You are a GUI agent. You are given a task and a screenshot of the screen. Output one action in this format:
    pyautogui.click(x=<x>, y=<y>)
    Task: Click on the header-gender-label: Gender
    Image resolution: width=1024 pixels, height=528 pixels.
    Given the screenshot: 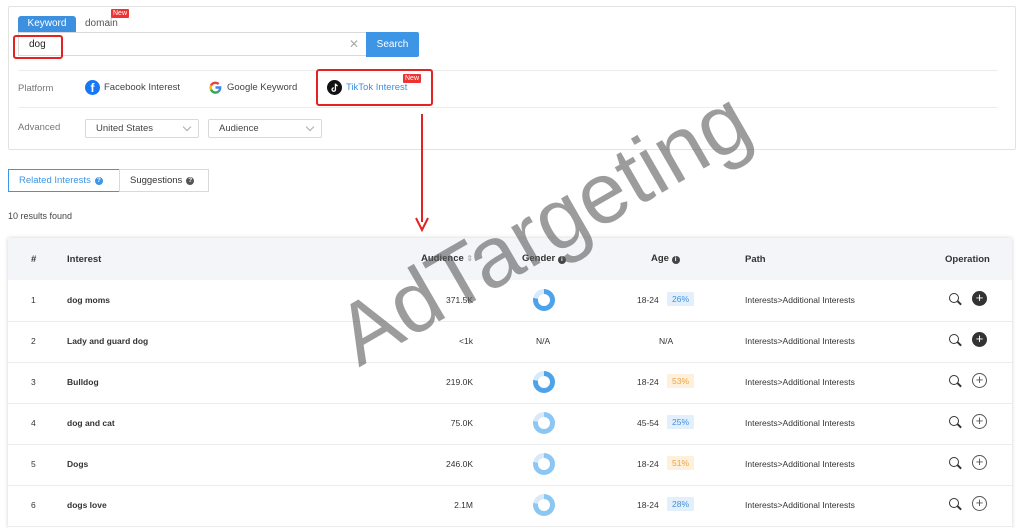 What is the action you would take?
    pyautogui.click(x=539, y=258)
    